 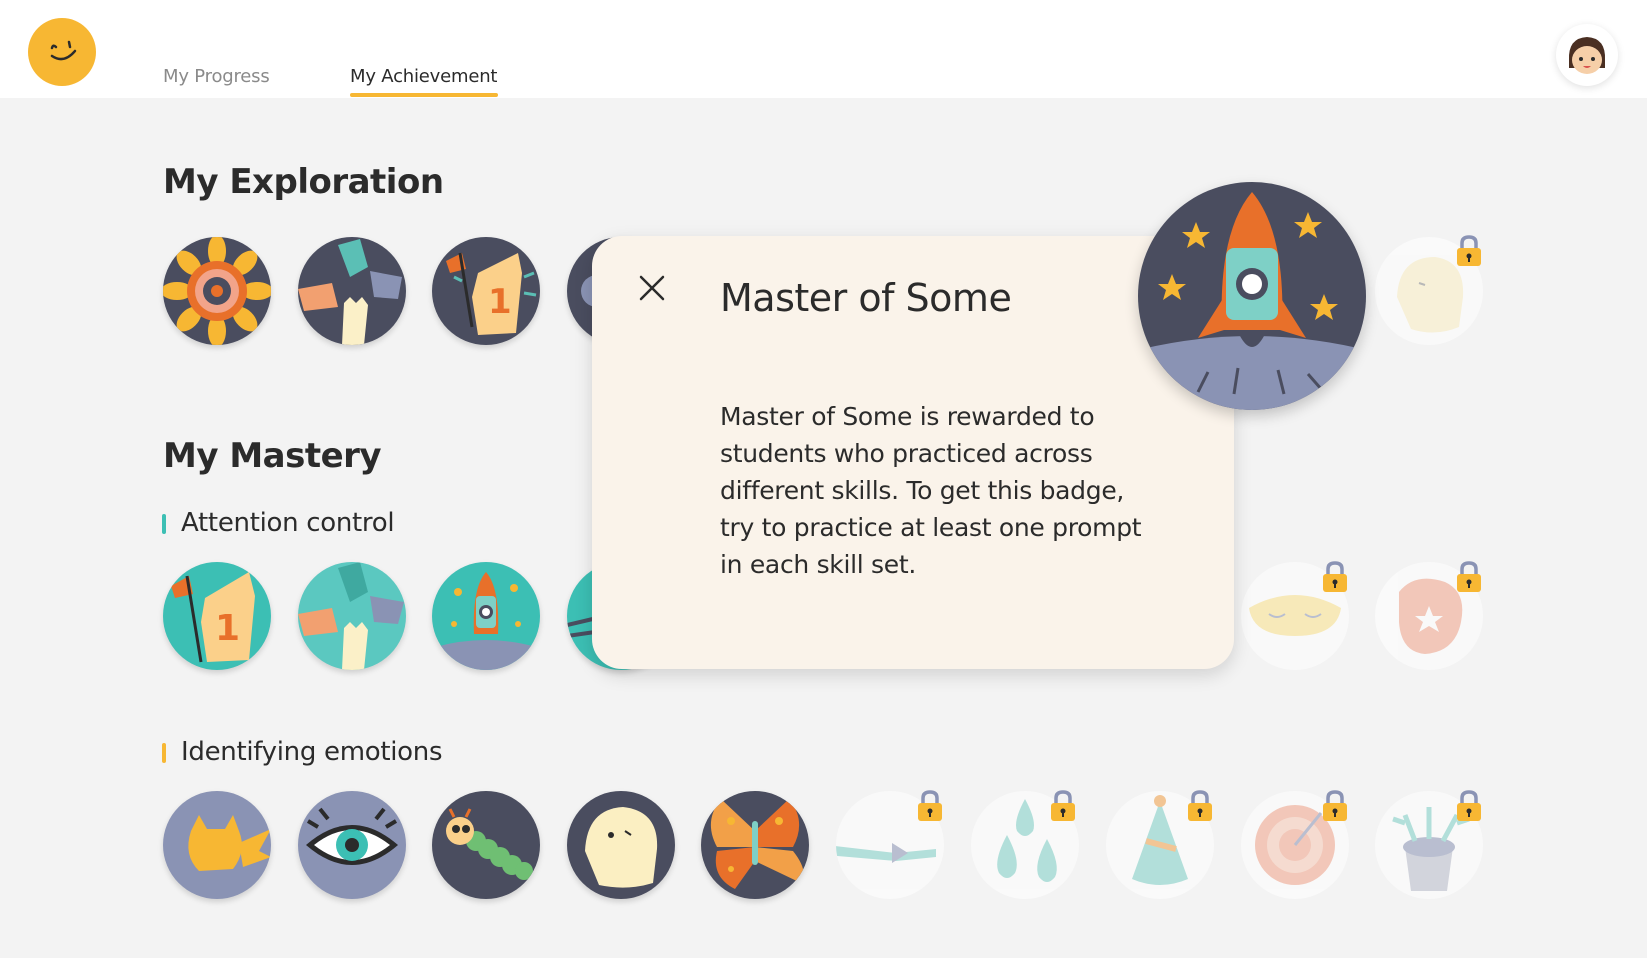 What do you see at coordinates (217, 845) in the screenshot?
I see `pikachu-badge-icon` at bounding box center [217, 845].